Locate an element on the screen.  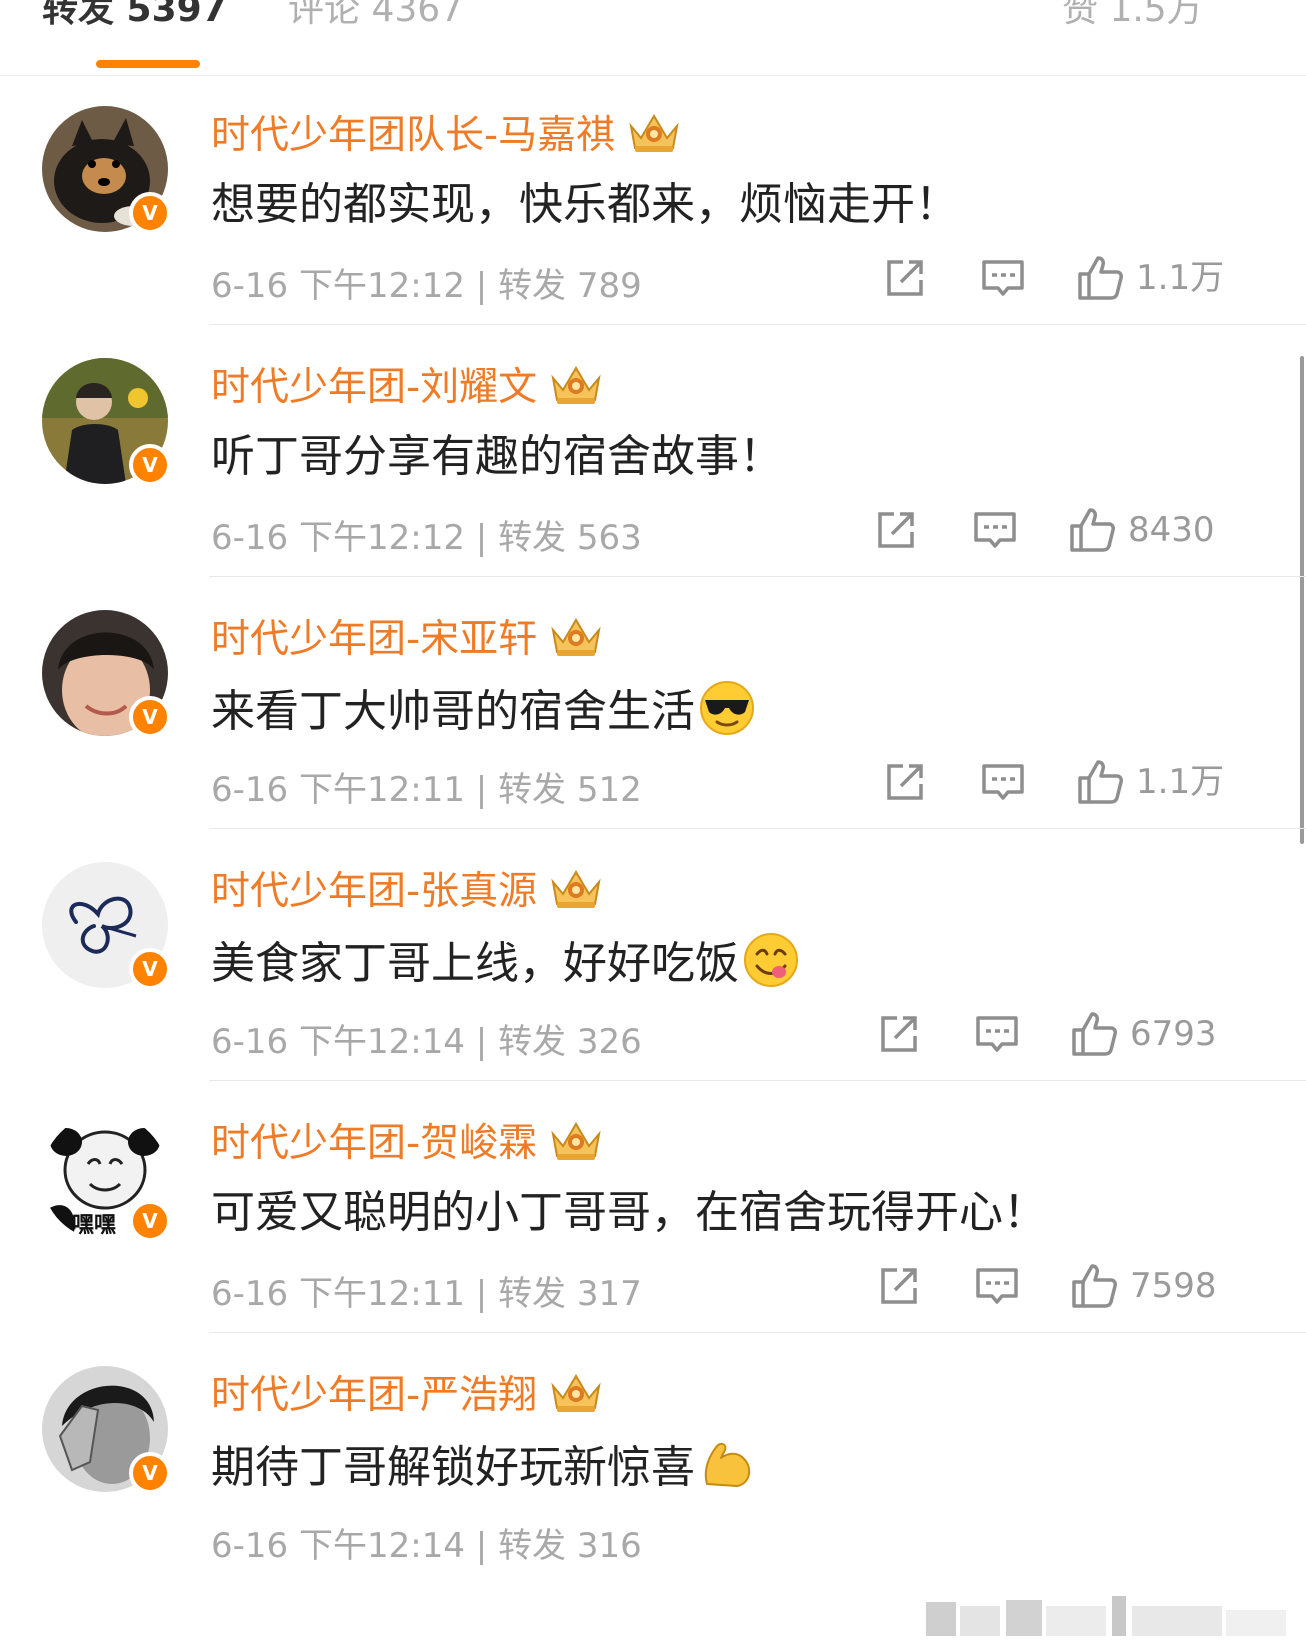
tab-like: 赞 1.5万 is located at coordinates (1132, 16).